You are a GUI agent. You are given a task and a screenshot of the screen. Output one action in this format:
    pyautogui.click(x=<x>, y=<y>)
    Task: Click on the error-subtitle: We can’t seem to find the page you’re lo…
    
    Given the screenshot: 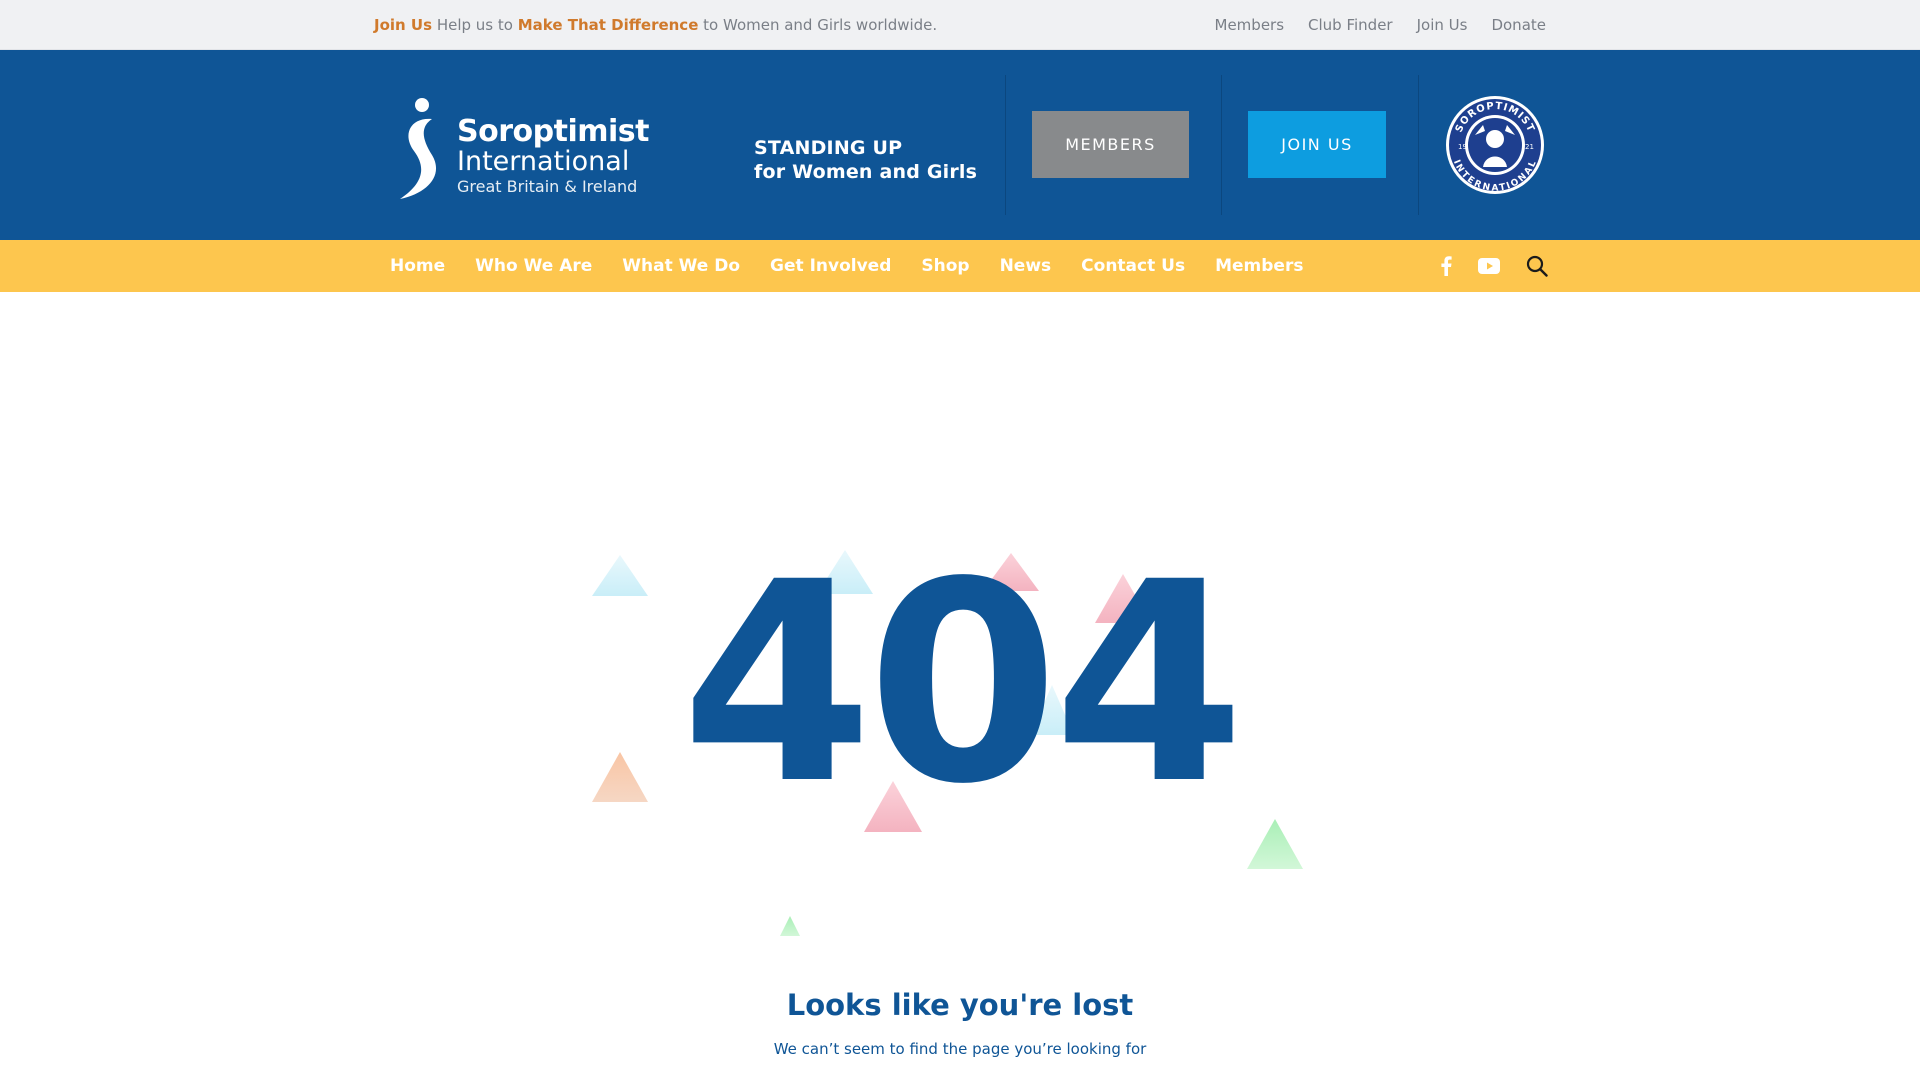 What is the action you would take?
    pyautogui.click(x=960, y=1049)
    